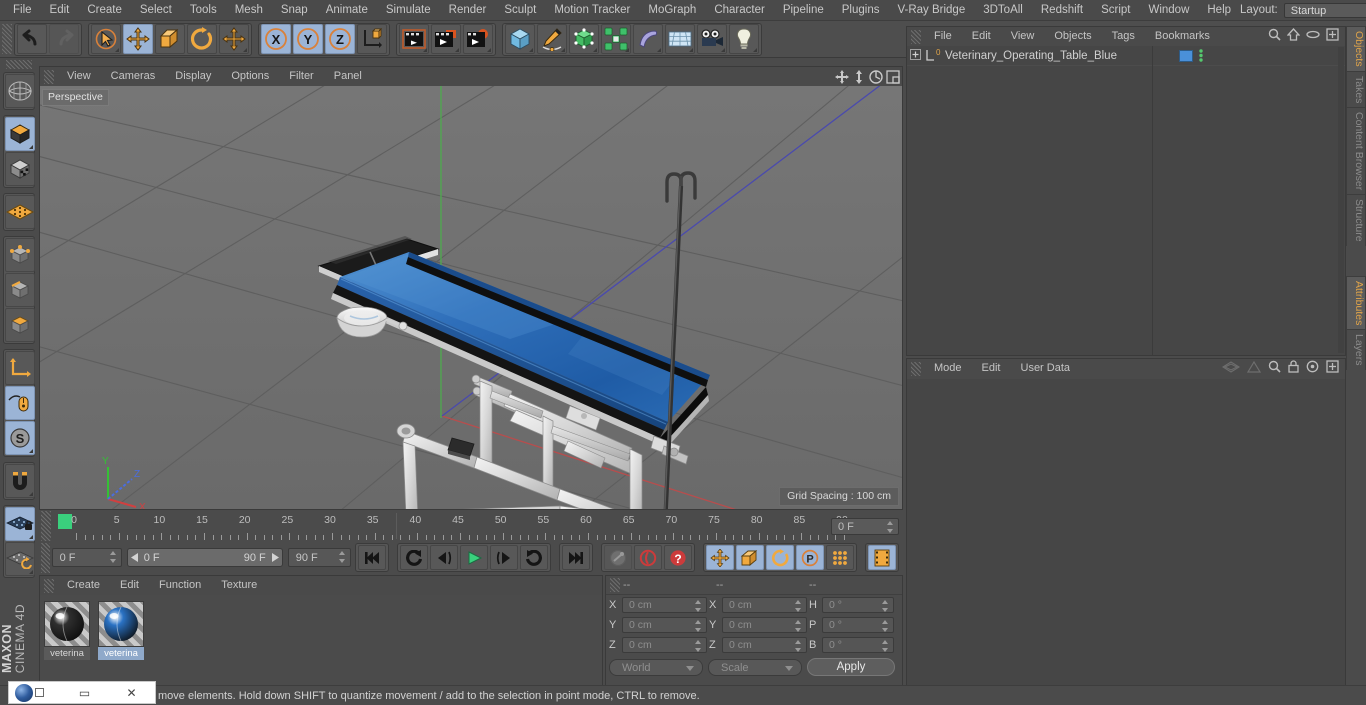  I want to click on menu-item-script: Script, so click(1115, 10).